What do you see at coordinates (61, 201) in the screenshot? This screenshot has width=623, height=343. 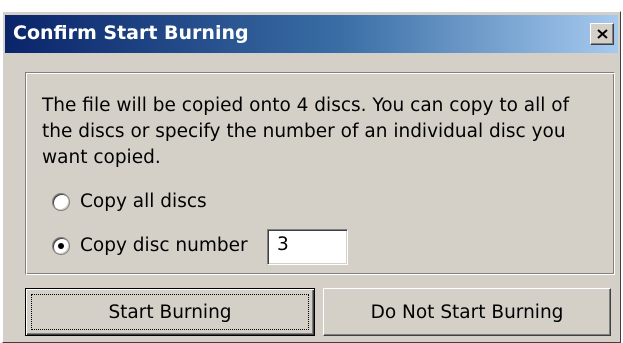 I see `copy-all-radio` at bounding box center [61, 201].